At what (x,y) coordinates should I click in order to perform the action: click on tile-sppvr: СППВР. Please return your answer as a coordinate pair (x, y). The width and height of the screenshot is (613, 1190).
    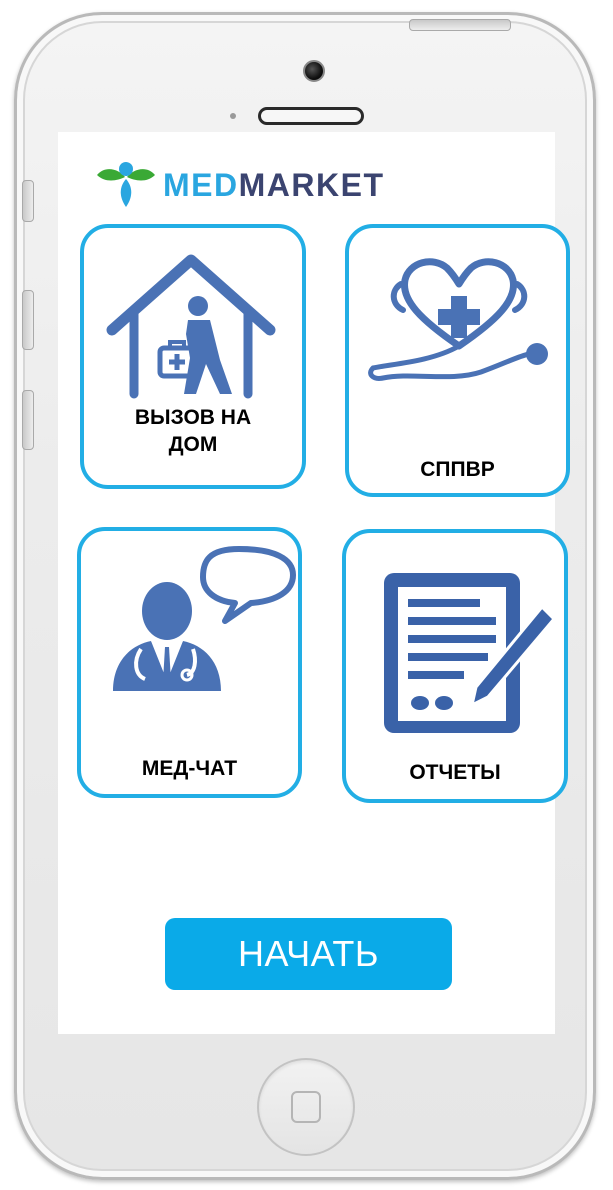
    Looking at the image, I should click on (457, 360).